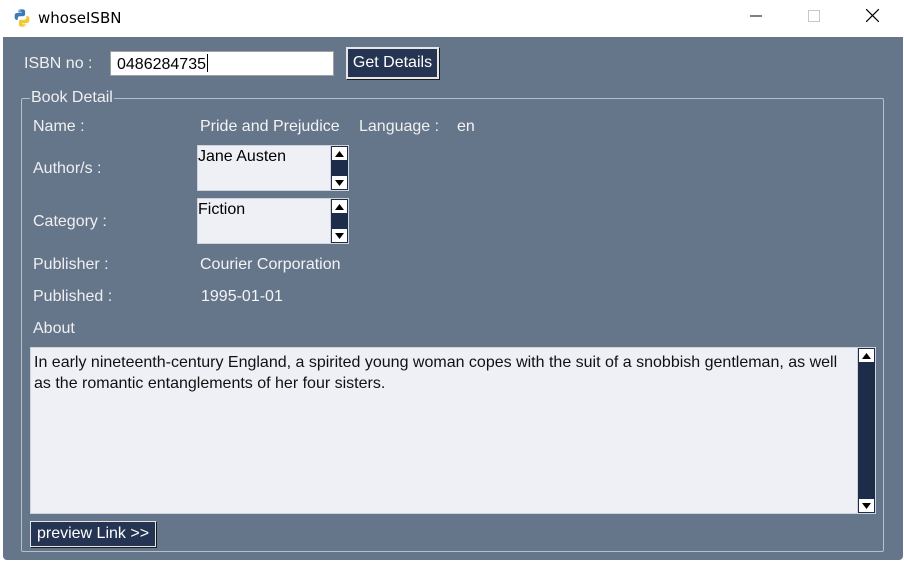 The width and height of the screenshot is (904, 562). What do you see at coordinates (161, 64) in the screenshot?
I see `isbn-input-value: 0486284735` at bounding box center [161, 64].